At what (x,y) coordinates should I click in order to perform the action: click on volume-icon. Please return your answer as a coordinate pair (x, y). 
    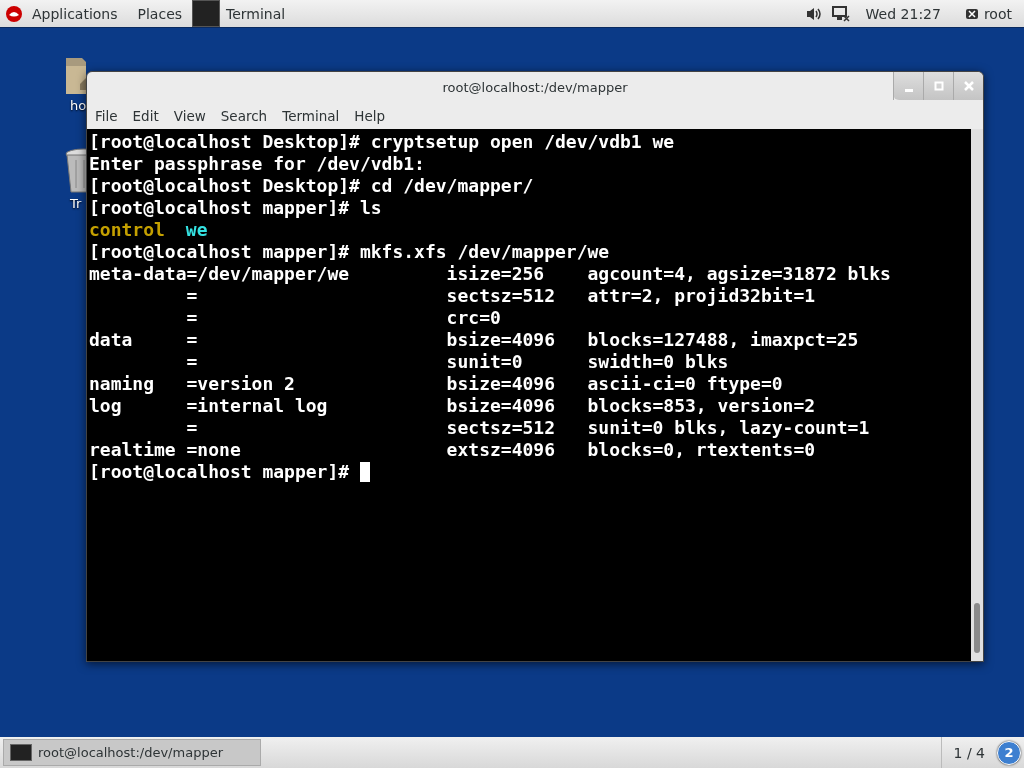
    Looking at the image, I should click on (813, 13).